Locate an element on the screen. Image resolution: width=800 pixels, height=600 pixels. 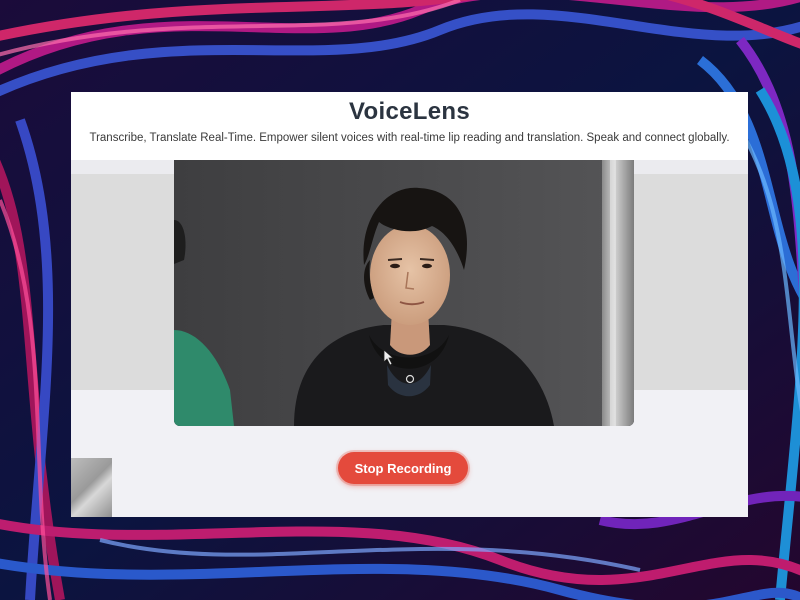
video-thumbnail is located at coordinates (91, 487).